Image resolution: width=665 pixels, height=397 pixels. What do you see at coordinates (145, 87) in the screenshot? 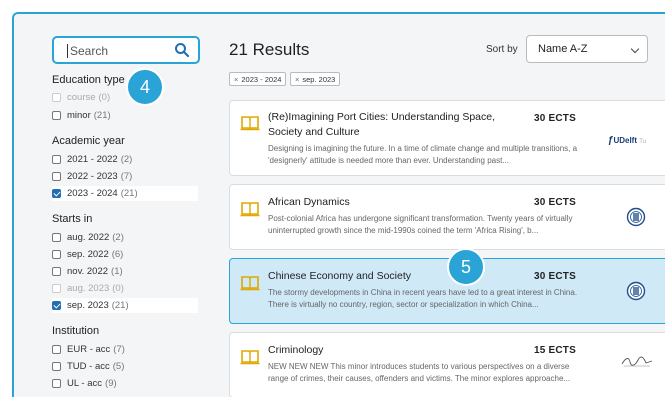
I see `annotation-badge: 4` at bounding box center [145, 87].